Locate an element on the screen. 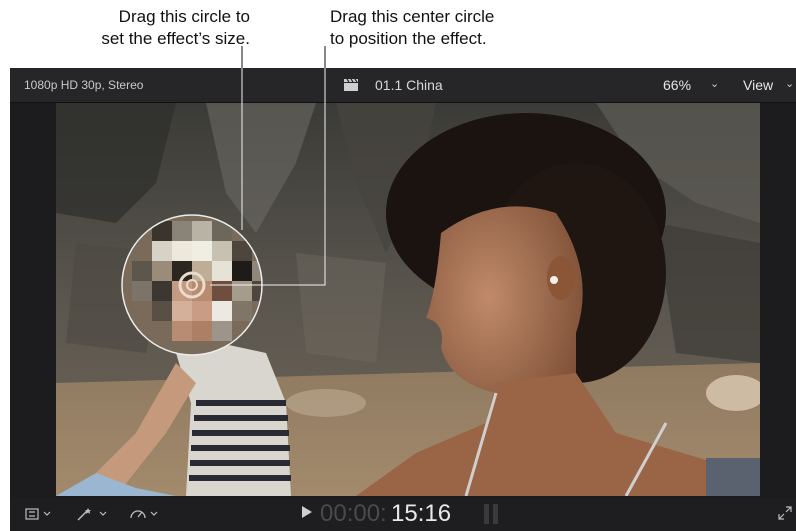 This screenshot has height=531, width=796. position-callout-line2: to position the effect. is located at coordinates (408, 38).